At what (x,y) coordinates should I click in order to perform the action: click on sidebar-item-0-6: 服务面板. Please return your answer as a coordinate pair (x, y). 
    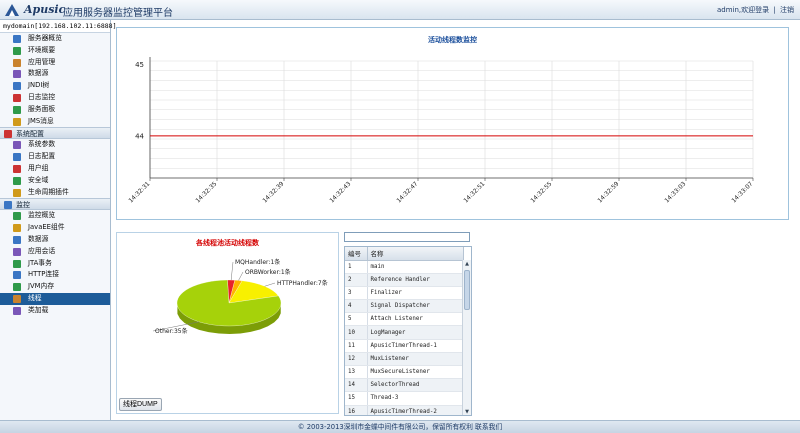
    Looking at the image, I should click on (55, 110).